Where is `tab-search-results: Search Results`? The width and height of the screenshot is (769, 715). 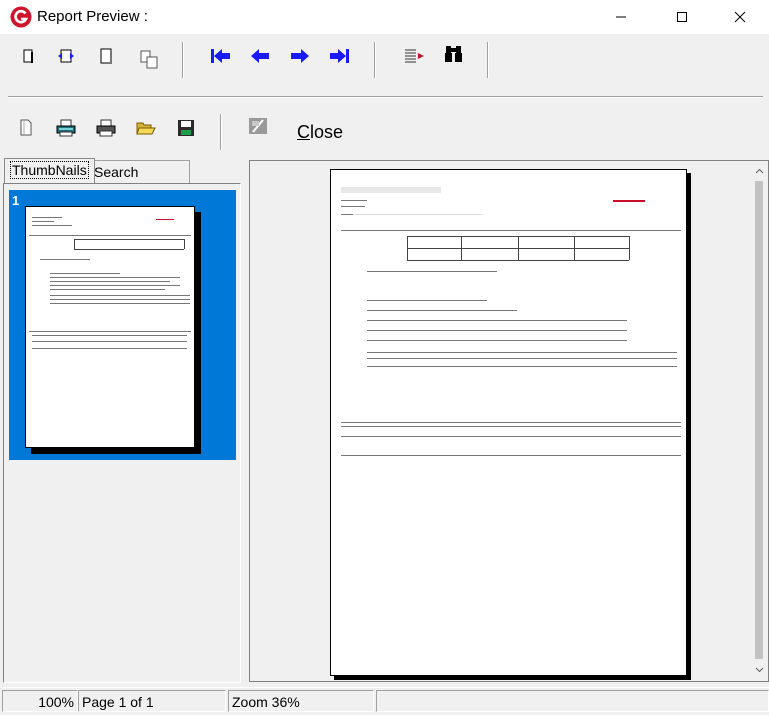 tab-search-results: Search Results is located at coordinates (139, 178).